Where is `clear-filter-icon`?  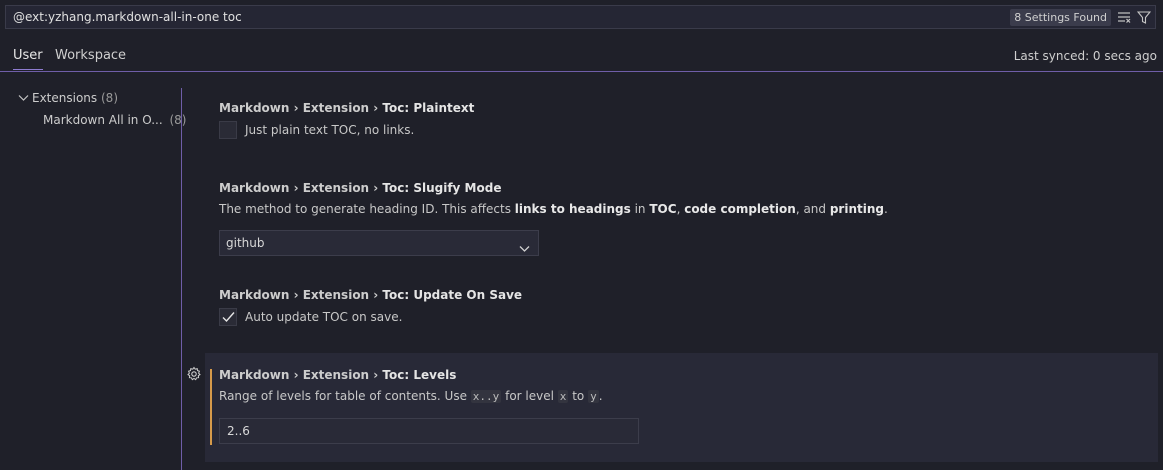 clear-filter-icon is located at coordinates (1124, 17).